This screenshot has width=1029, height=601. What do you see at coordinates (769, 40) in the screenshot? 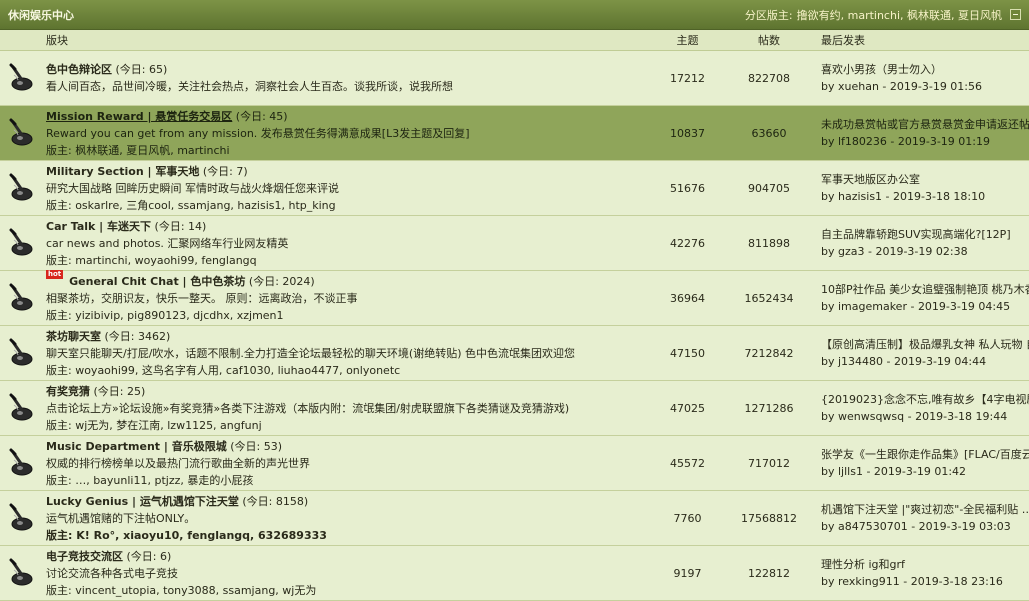
I see `column-posts: 帖数` at bounding box center [769, 40].